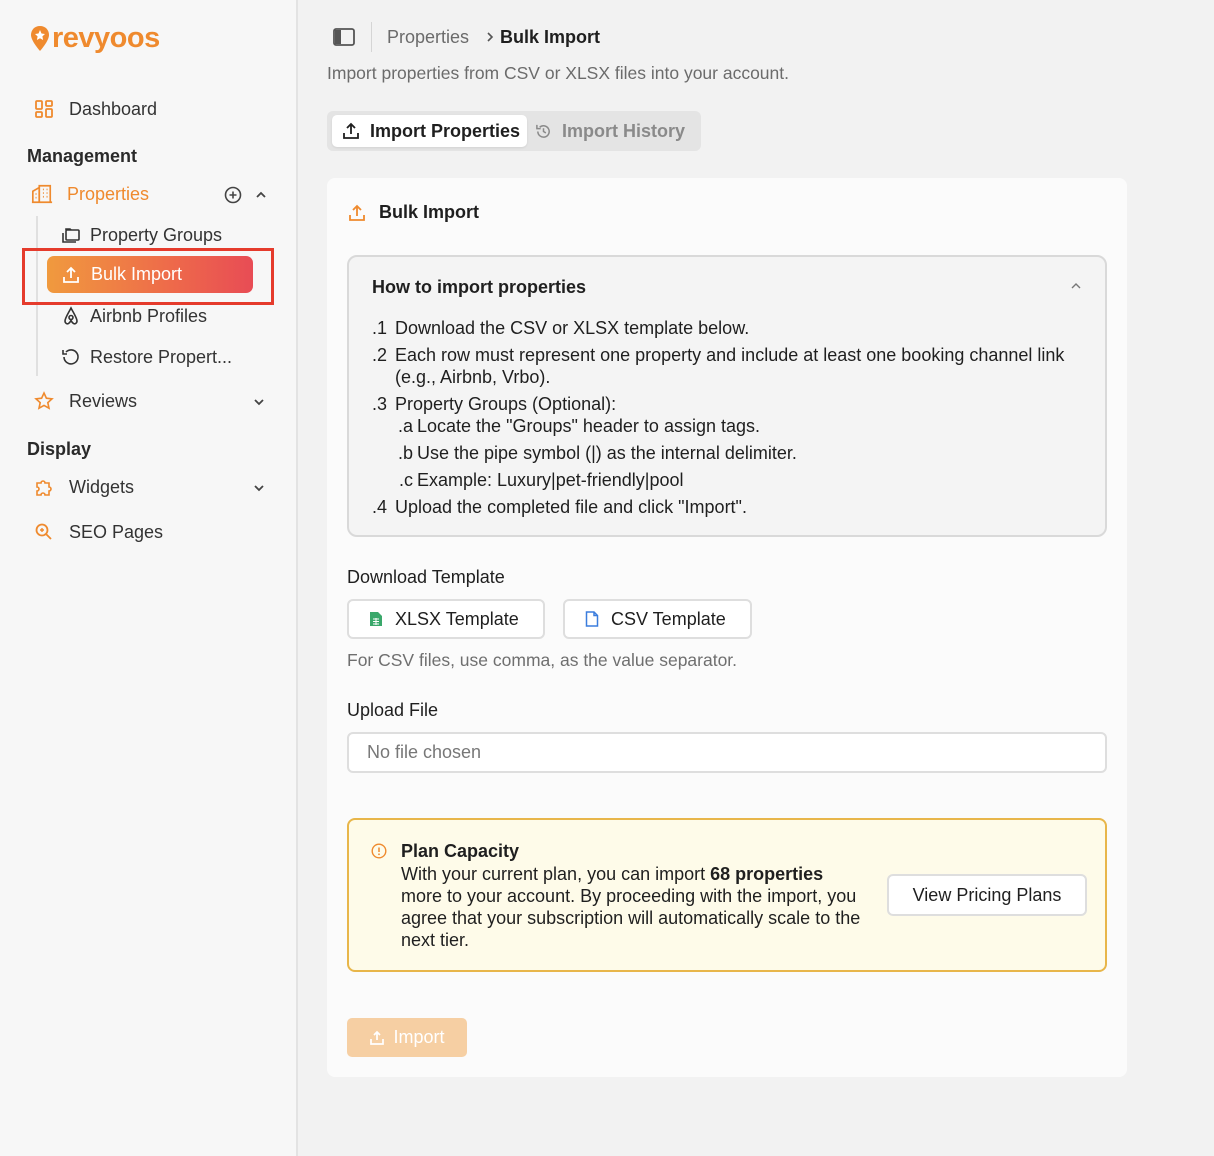 The width and height of the screenshot is (1214, 1156). I want to click on sidebar-item-property-groups: Property Groups, so click(141, 235).